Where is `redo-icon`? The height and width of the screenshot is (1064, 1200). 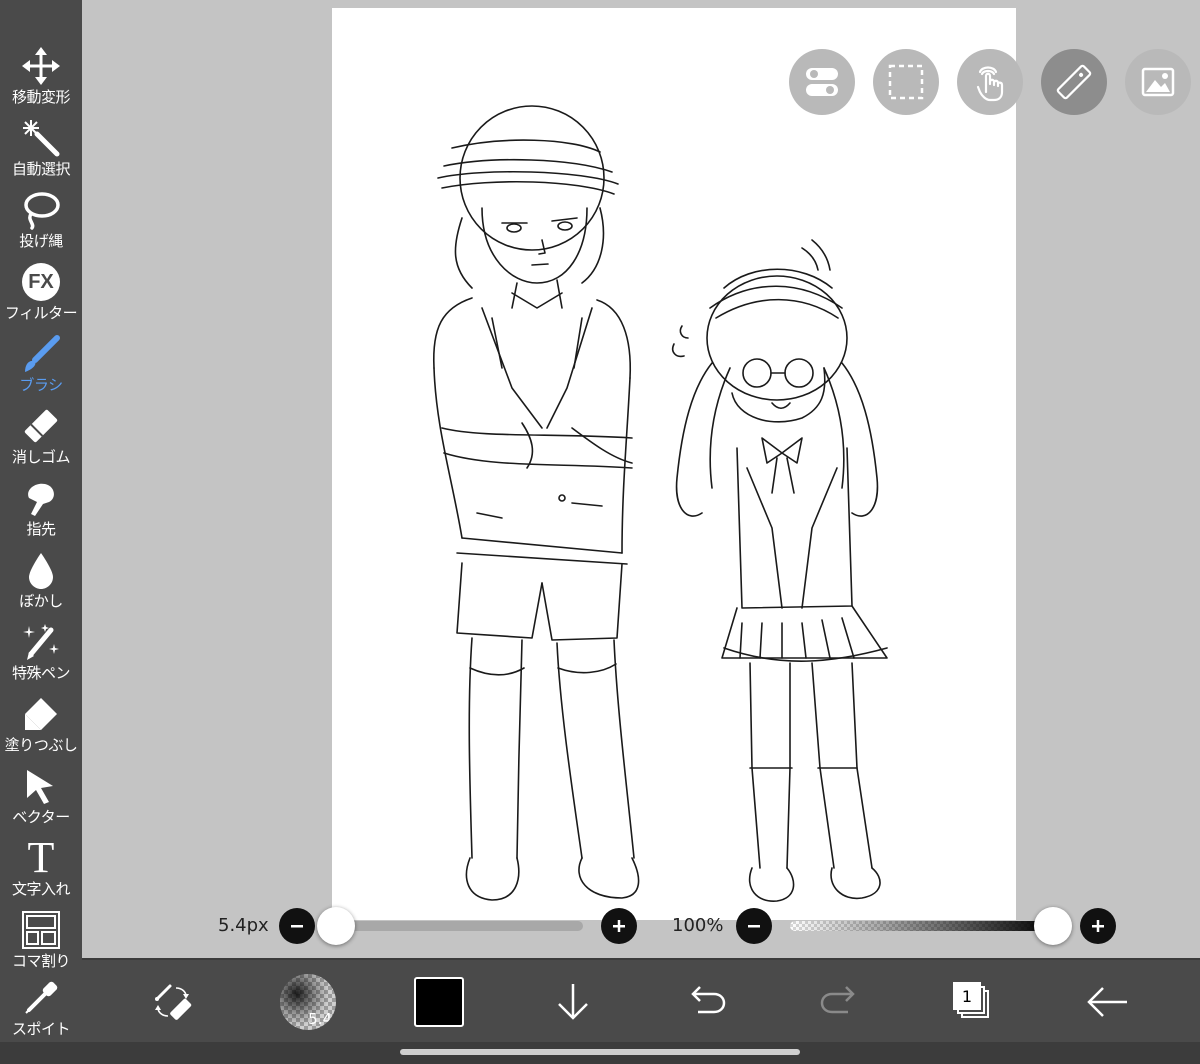 redo-icon is located at coordinates (837, 1000).